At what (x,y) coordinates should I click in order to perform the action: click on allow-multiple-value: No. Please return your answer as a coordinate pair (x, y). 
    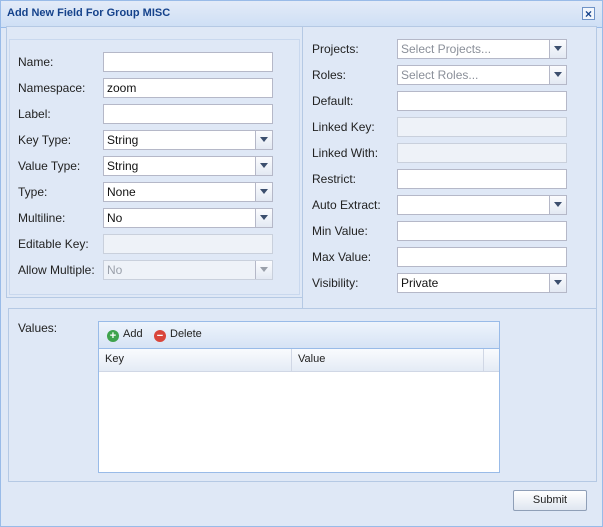
    Looking at the image, I should click on (115, 270).